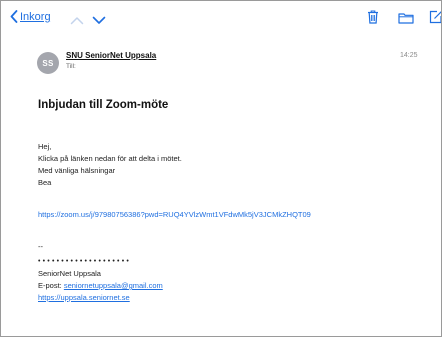  Describe the element at coordinates (45, 146) in the screenshot. I see `greeting-text: Hej,` at that location.